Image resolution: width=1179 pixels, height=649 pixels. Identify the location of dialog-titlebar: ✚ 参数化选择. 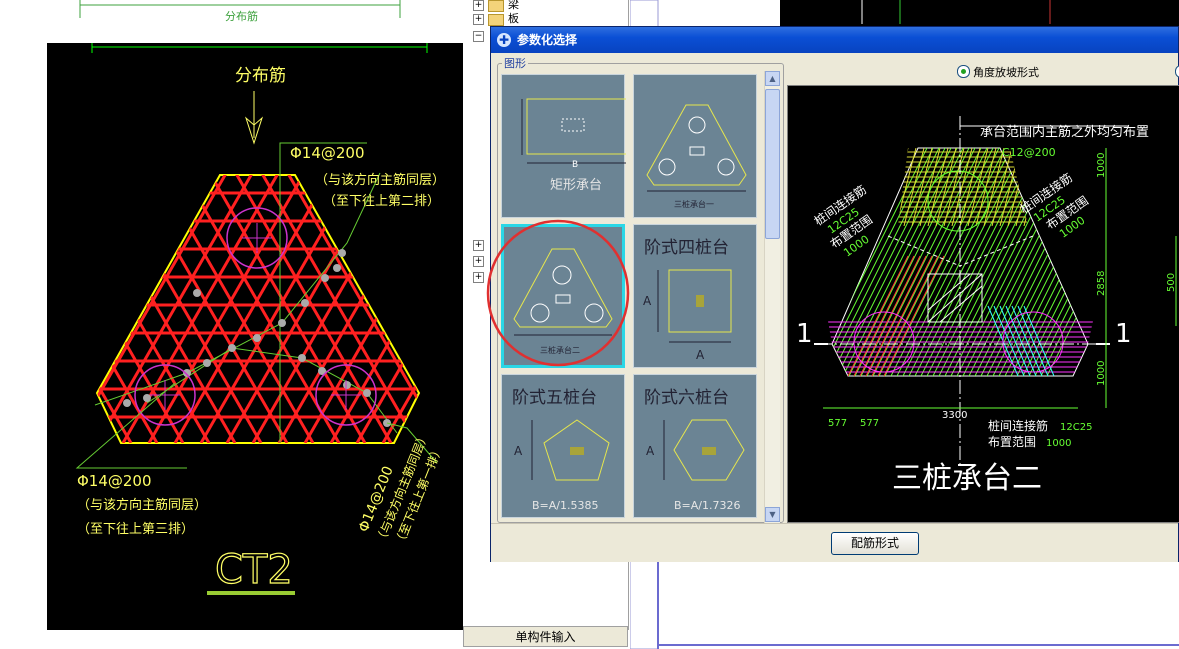
(834, 40).